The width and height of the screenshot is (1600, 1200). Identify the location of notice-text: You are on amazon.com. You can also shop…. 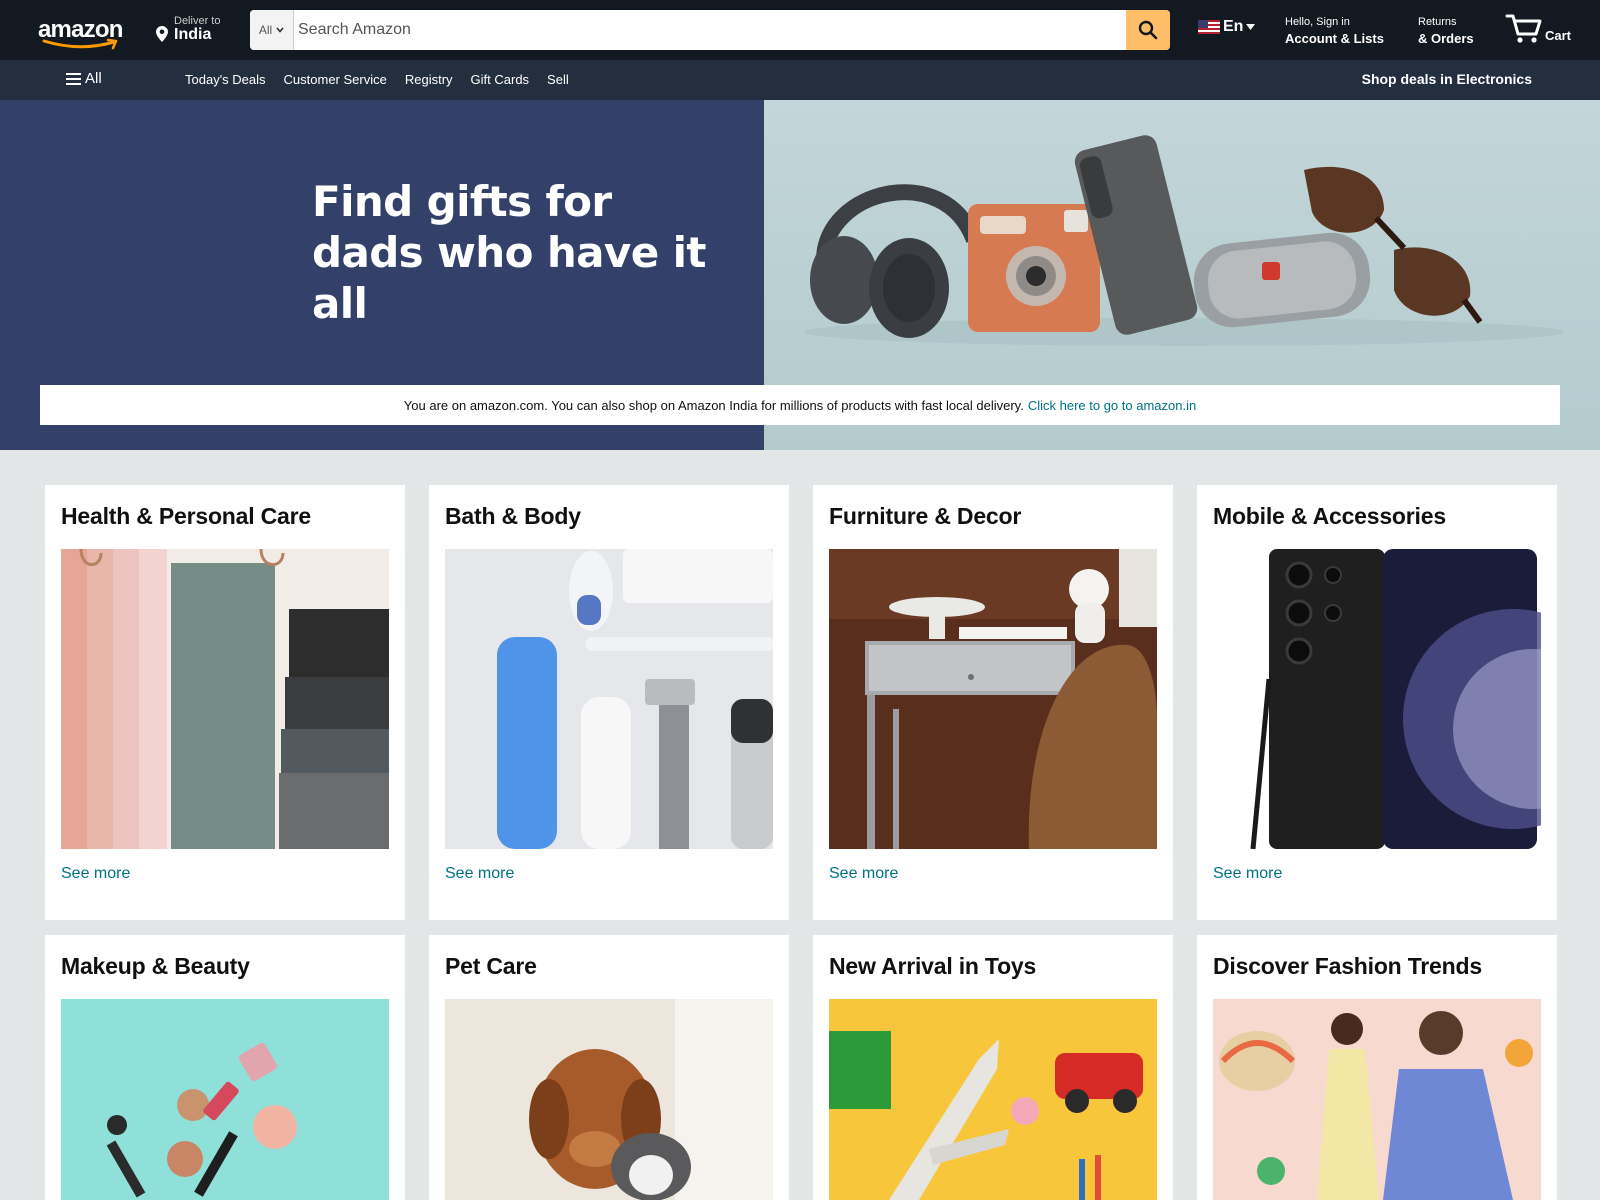
(713, 405).